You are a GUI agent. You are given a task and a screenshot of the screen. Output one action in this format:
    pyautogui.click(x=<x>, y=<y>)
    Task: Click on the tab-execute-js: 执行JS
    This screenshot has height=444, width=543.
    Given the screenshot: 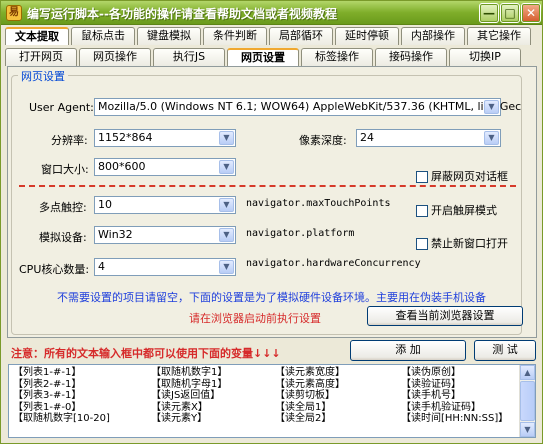 What is the action you would take?
    pyautogui.click(x=189, y=57)
    